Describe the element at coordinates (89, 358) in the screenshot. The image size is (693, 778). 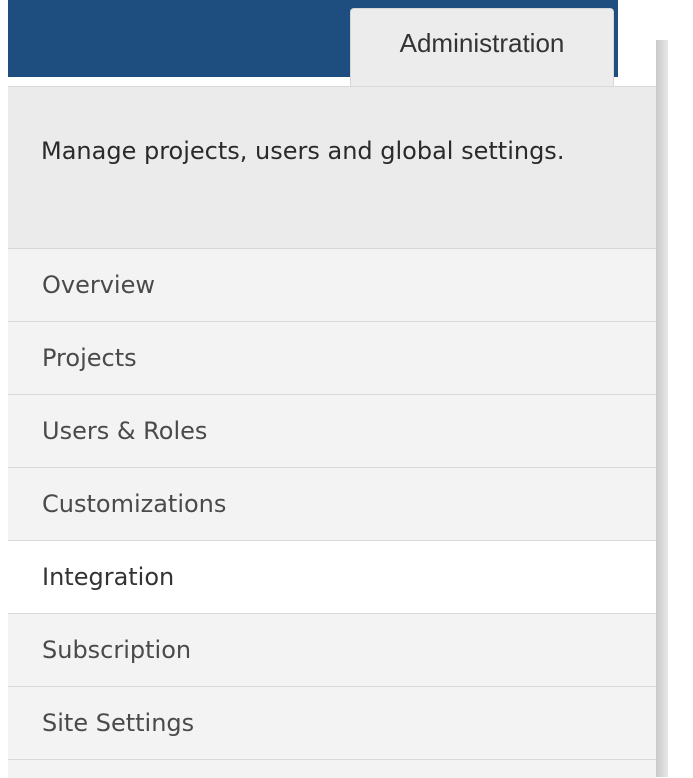
I see `menu-item-label: Projects` at that location.